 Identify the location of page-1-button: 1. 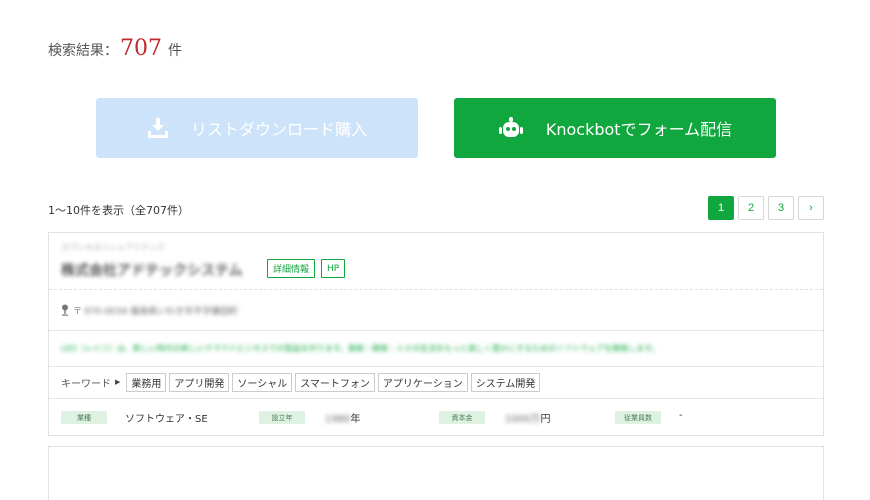
(721, 208).